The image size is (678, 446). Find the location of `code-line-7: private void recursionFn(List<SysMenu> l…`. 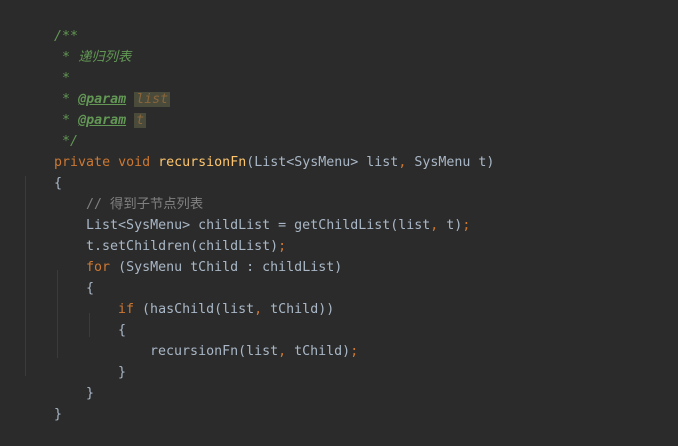

code-line-7: private void recursionFn(List<SysMenu> l… is located at coordinates (258, 150).